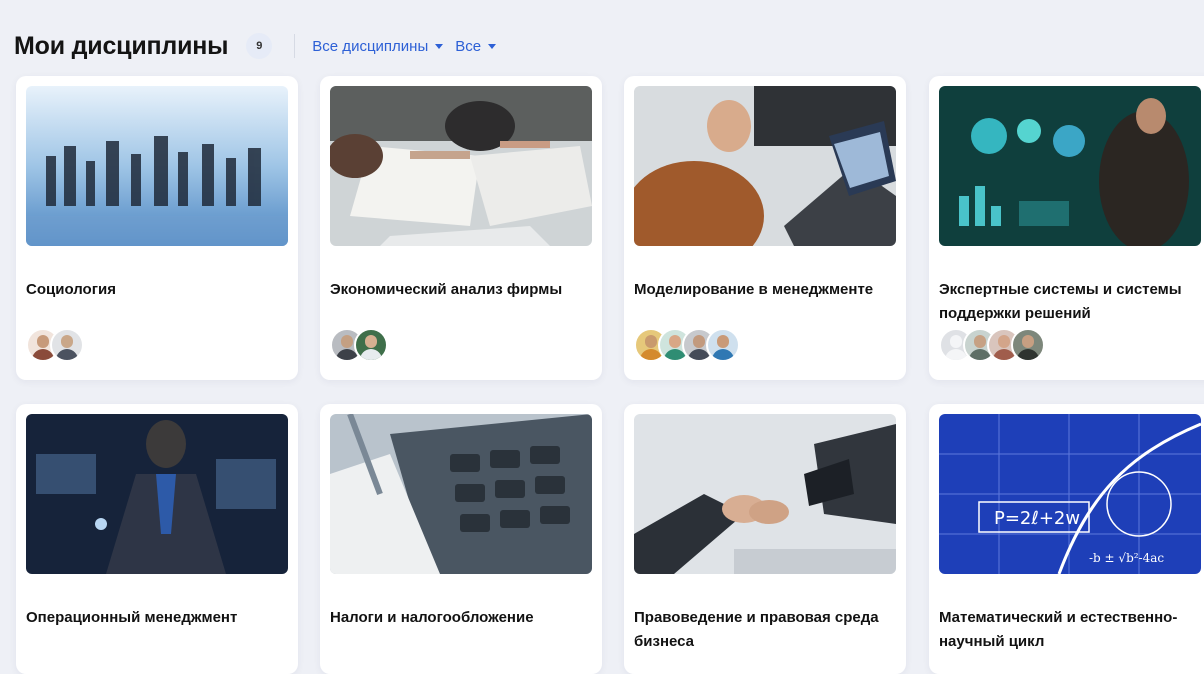  Describe the element at coordinates (461, 494) in the screenshot. I see `course-image-taxes` at that location.